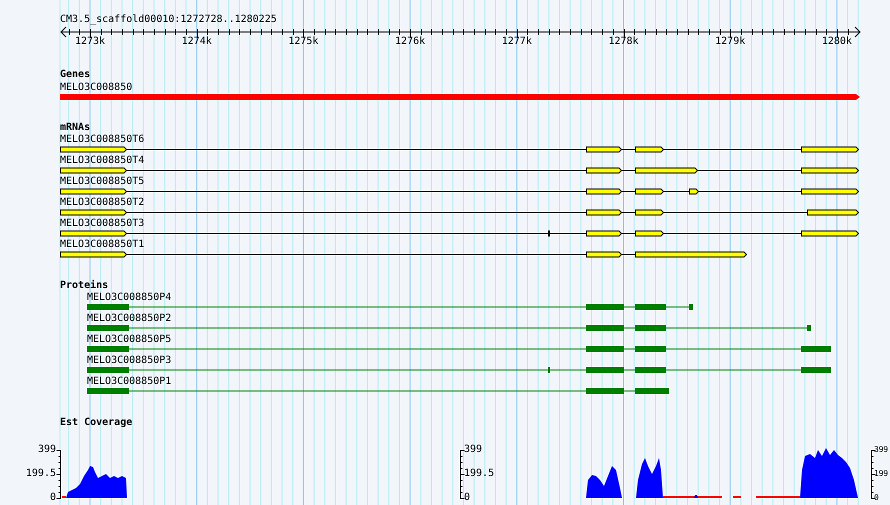  I want to click on feature-label: MELO3C008850T1, so click(102, 245).